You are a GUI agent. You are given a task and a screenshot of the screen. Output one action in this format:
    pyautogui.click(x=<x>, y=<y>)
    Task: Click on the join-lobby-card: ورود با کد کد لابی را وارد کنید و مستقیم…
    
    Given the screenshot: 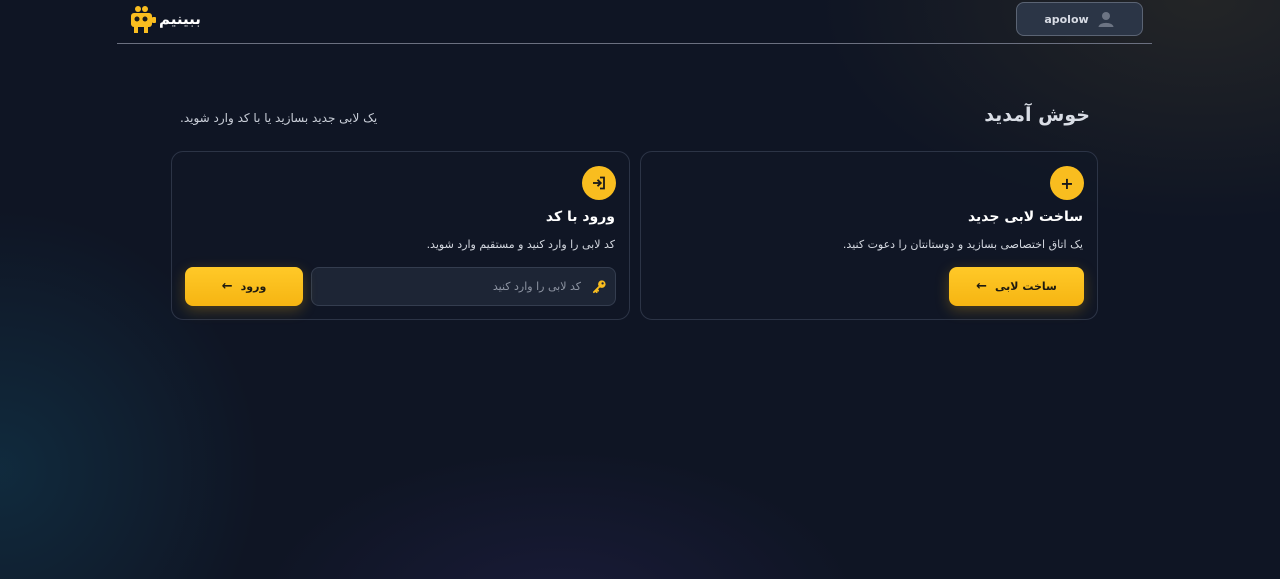 What is the action you would take?
    pyautogui.click(x=400, y=235)
    